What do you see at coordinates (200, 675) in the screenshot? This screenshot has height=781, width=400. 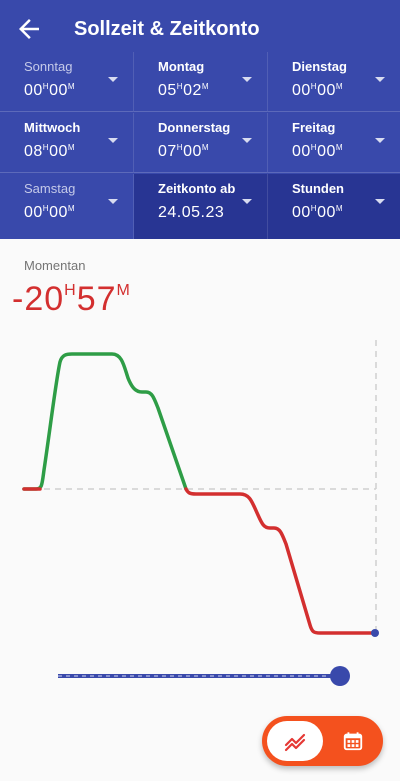 I see `time-range-slider` at bounding box center [200, 675].